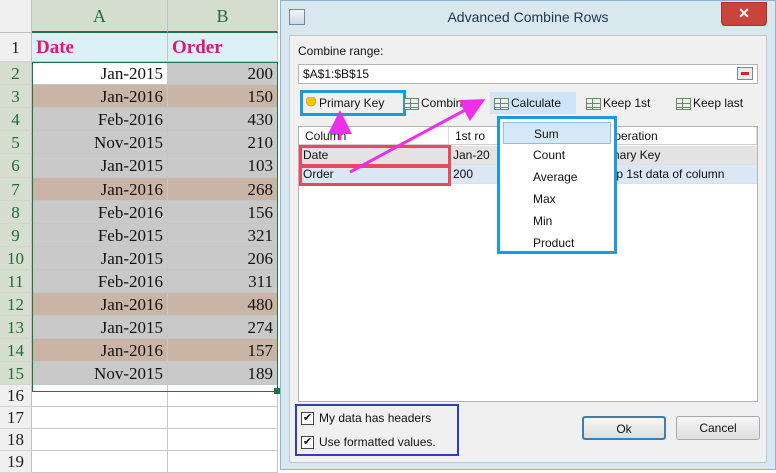  What do you see at coordinates (16, 212) in the screenshot?
I see `row-header: 8` at bounding box center [16, 212].